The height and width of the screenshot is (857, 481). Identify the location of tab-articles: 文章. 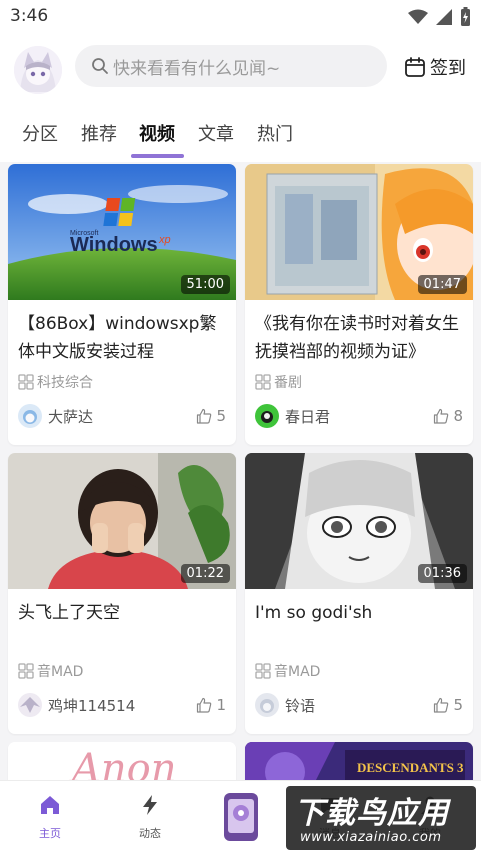
(216, 133).